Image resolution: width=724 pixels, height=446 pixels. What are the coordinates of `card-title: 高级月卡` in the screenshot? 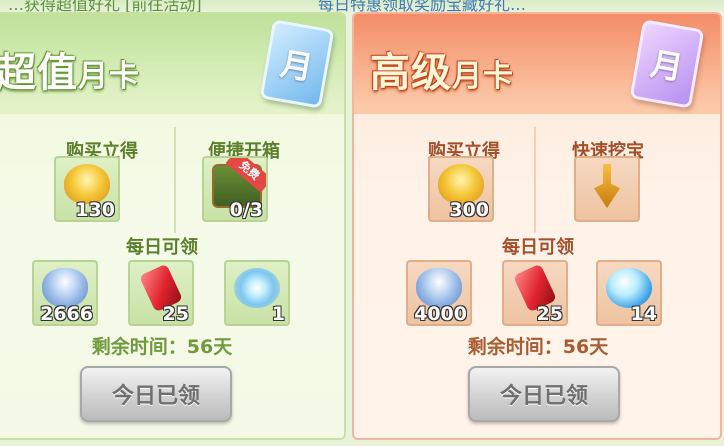 It's located at (442, 72).